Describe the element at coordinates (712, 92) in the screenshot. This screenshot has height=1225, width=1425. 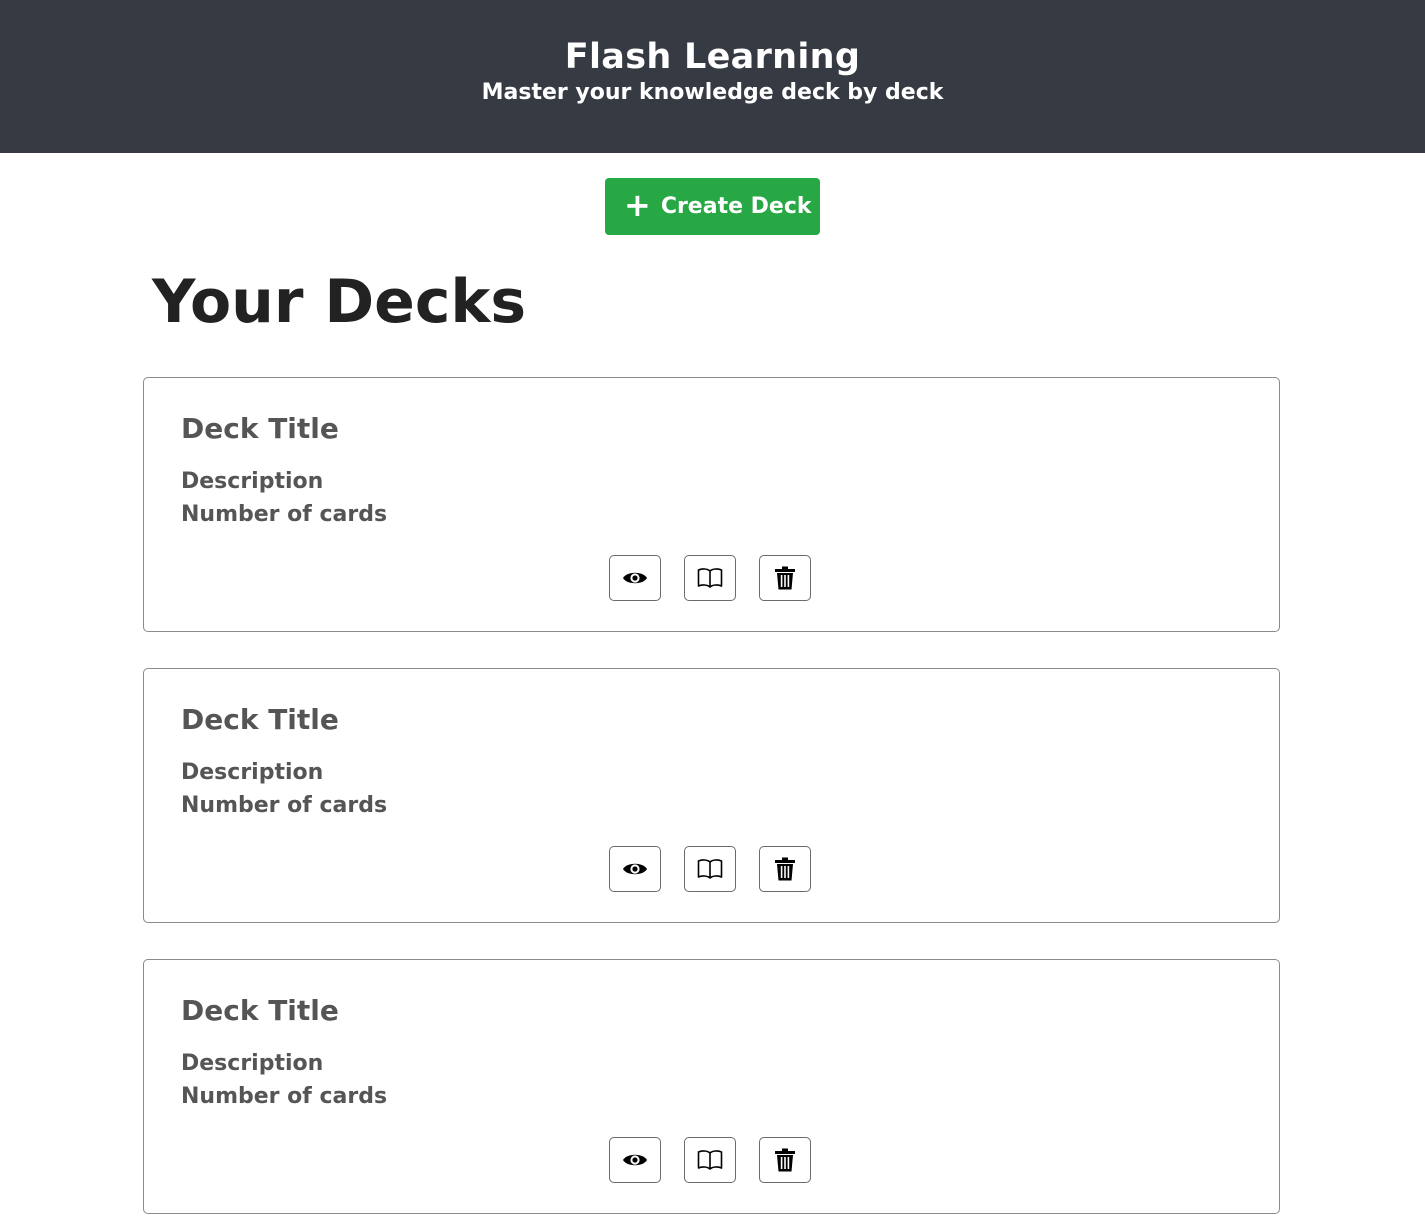
I see `app-subtitle: Master your knowledge deck by deck` at that location.